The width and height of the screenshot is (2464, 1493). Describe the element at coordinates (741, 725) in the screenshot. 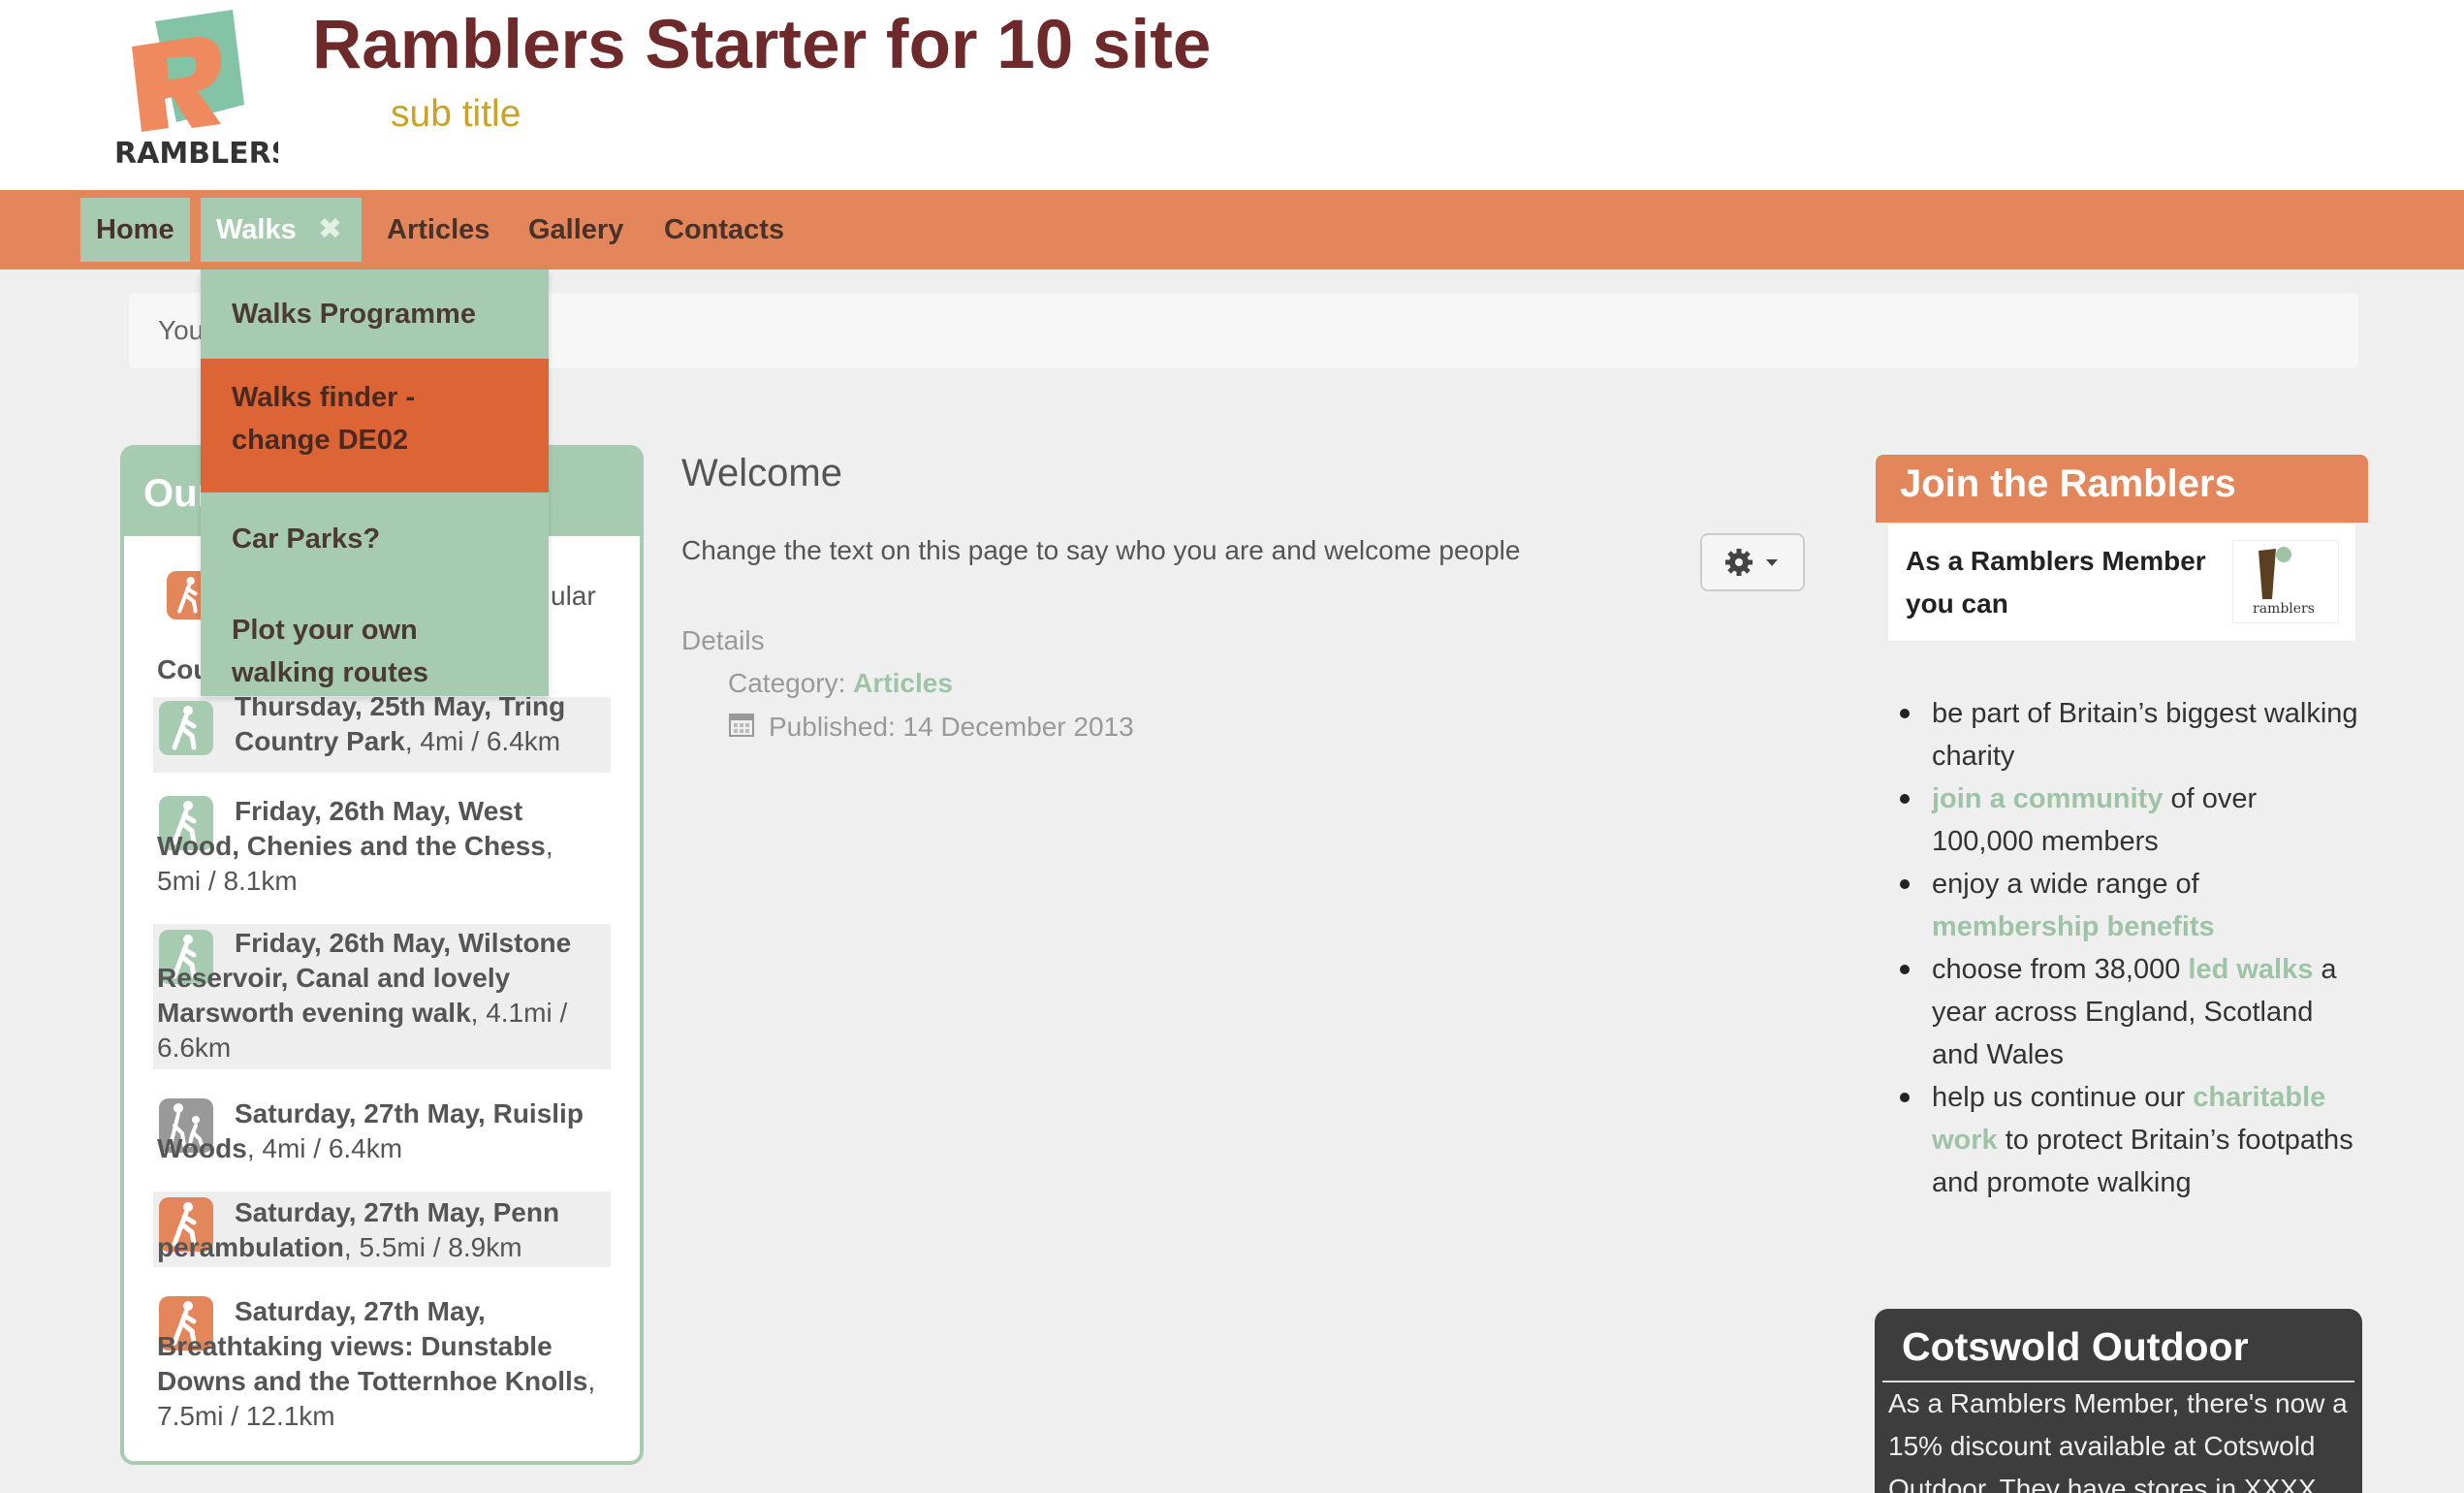

I see `calendar-icon` at that location.